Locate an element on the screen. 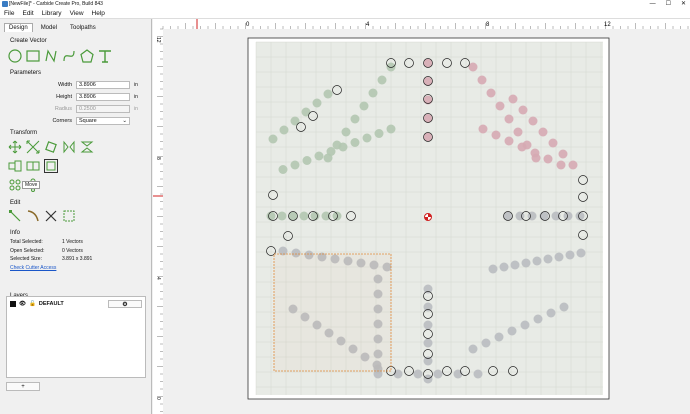  width-label: Width is located at coordinates (64, 85).